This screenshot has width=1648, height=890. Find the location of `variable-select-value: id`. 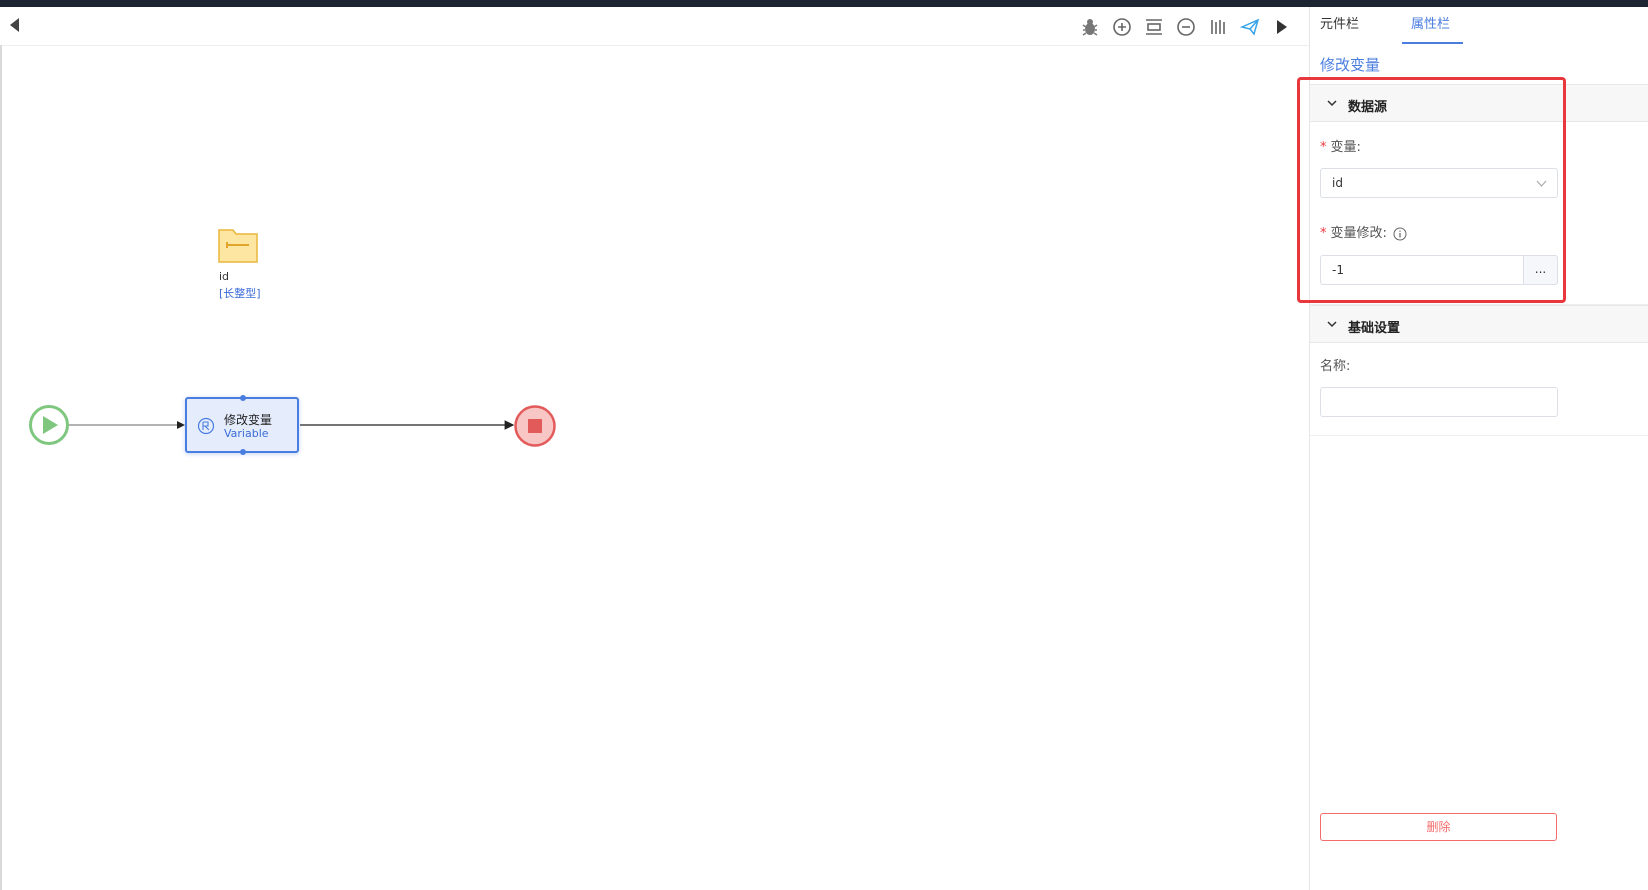

variable-select-value: id is located at coordinates (1337, 183).